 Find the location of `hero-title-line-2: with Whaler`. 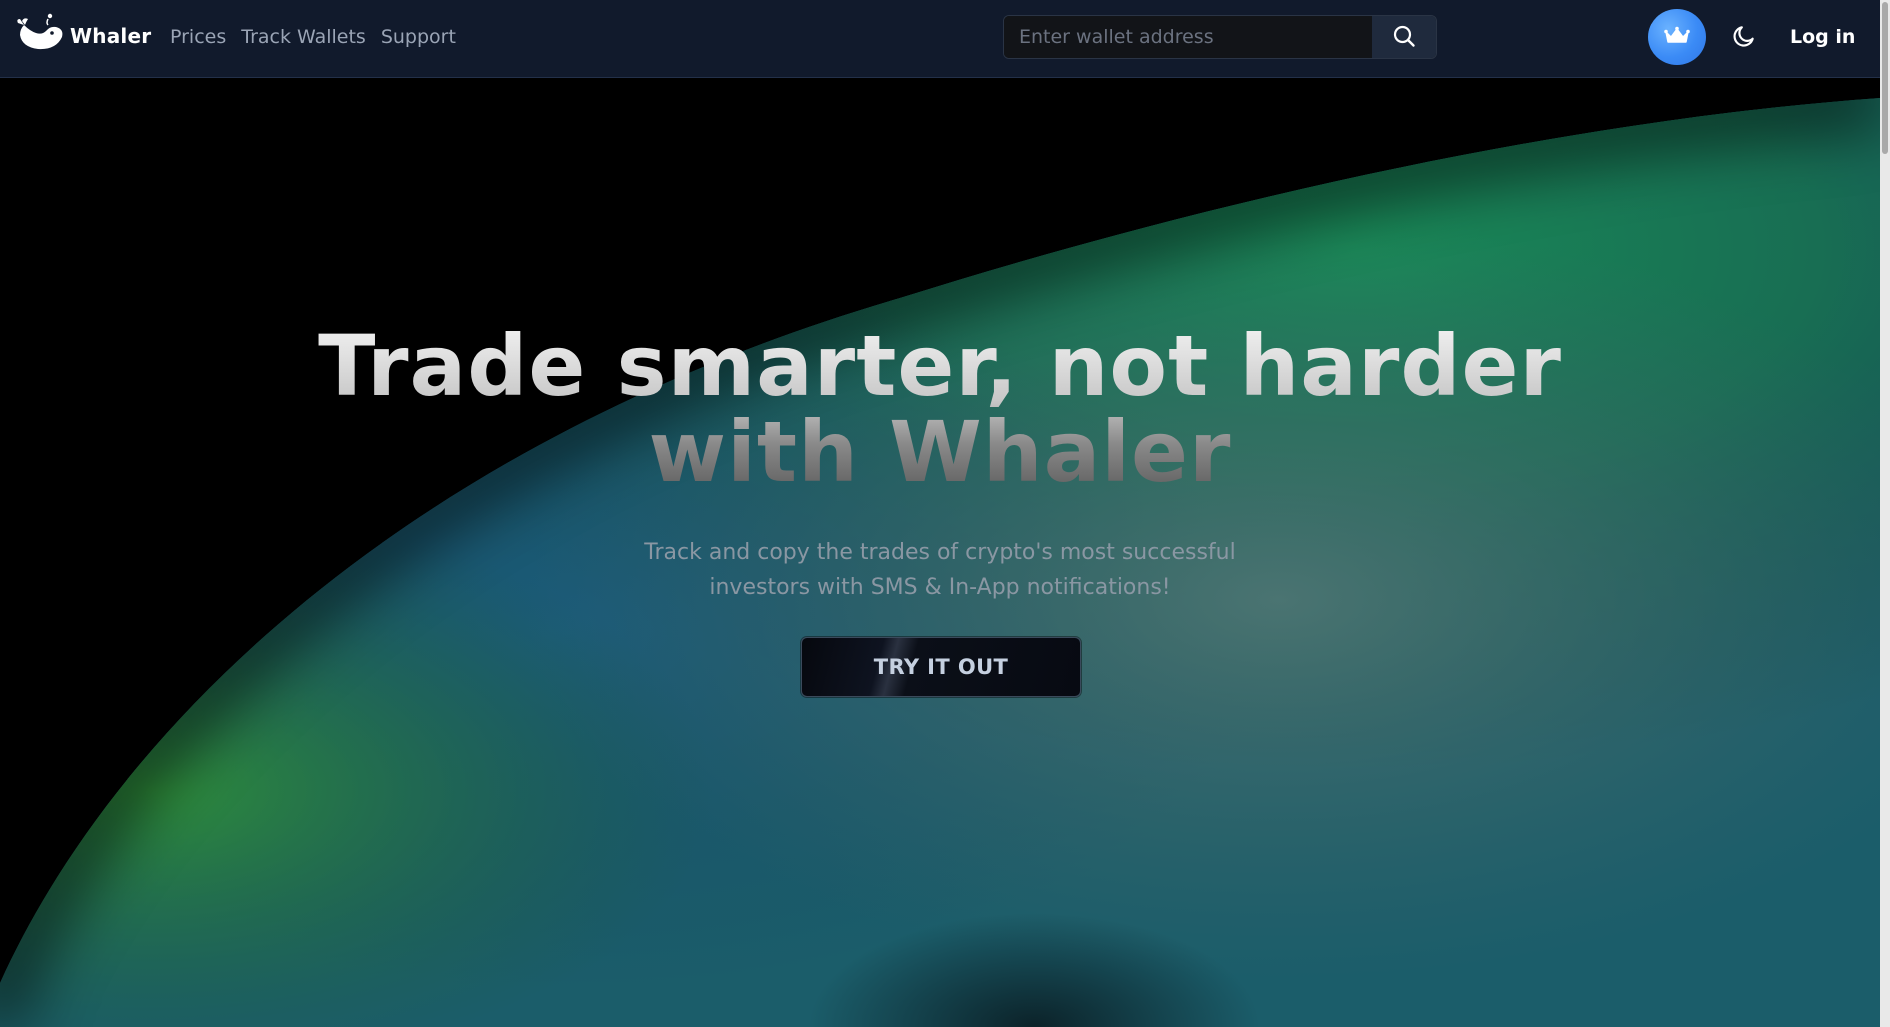

hero-title-line-2: with Whaler is located at coordinates (940, 452).